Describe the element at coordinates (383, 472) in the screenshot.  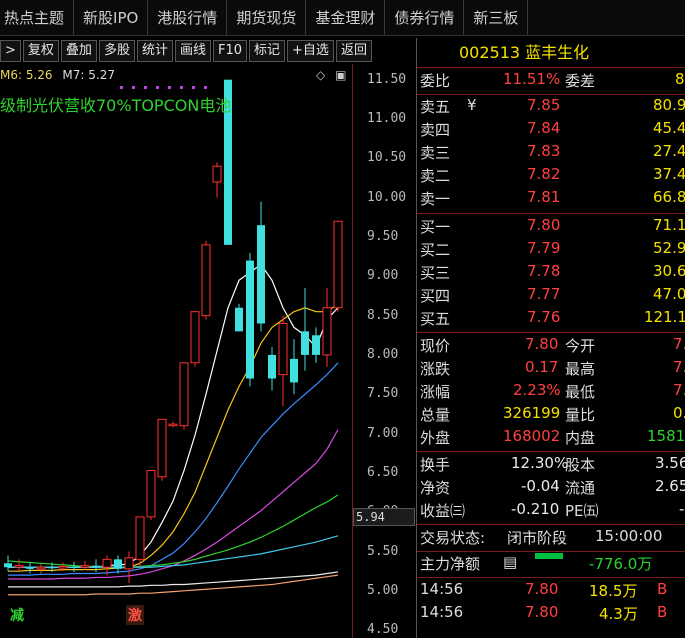
I see `price-tick: 6.50` at that location.